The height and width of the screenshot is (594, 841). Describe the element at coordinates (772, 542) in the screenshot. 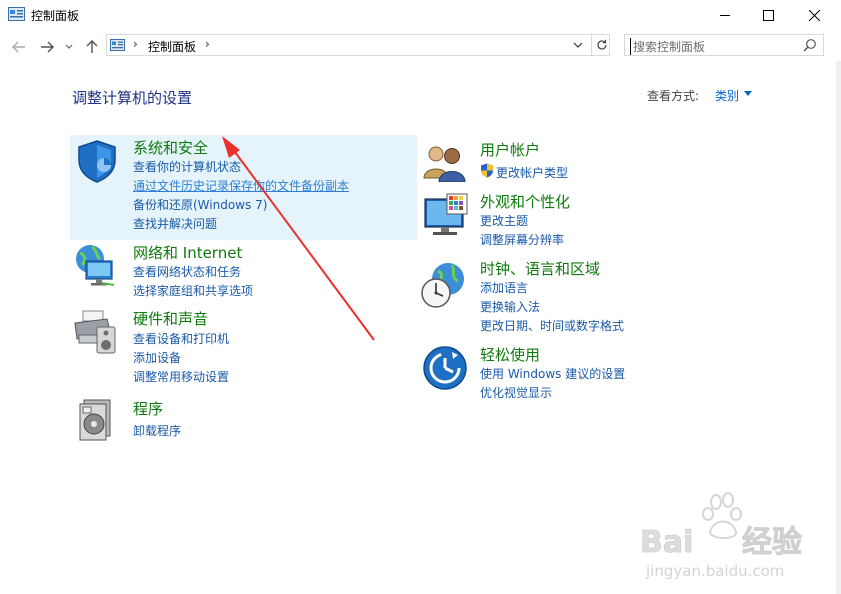

I see `svg-text: 经验` at that location.